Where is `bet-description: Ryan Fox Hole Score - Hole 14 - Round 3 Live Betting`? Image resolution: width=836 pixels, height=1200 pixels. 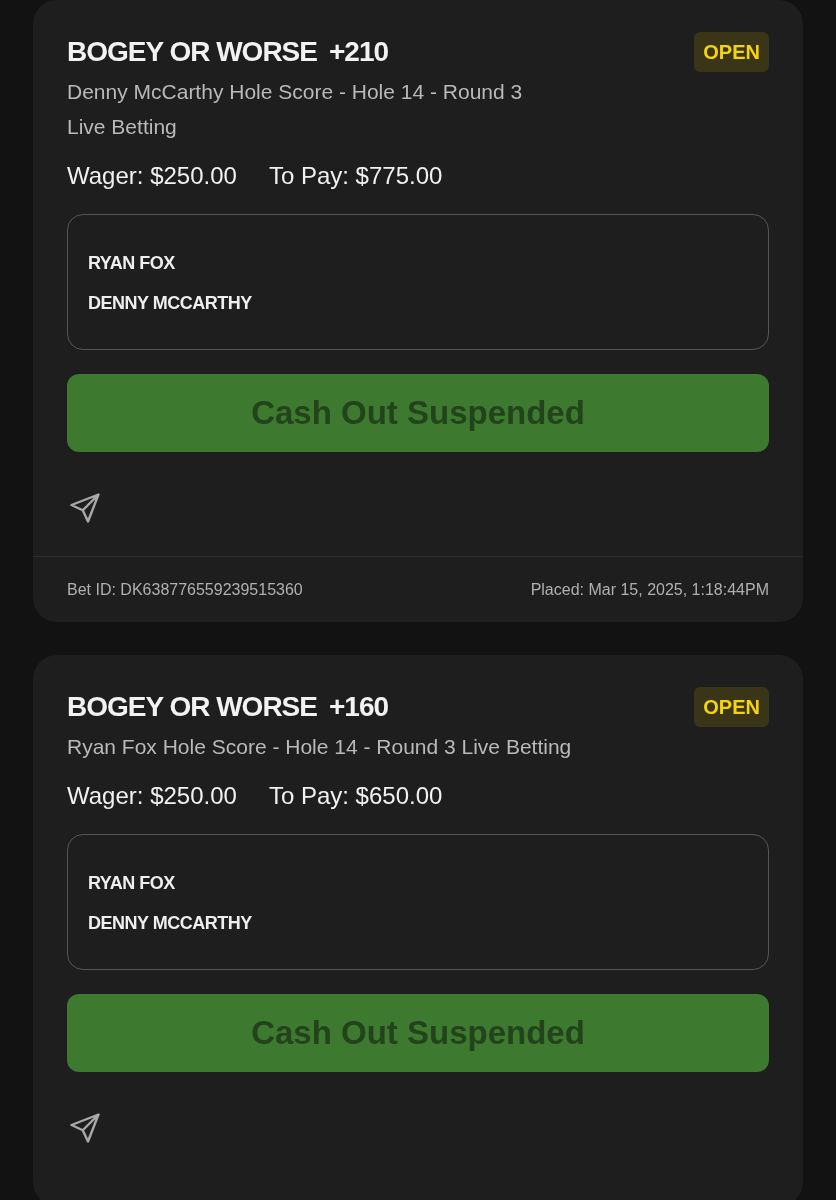
bet-description: Ryan Fox Hole Score - Hole 14 - Round 3 Live Betting is located at coordinates (320, 747).